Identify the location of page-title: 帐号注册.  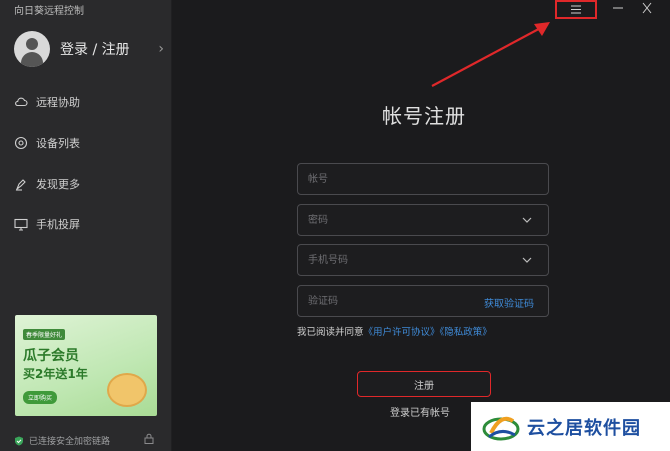
(424, 116).